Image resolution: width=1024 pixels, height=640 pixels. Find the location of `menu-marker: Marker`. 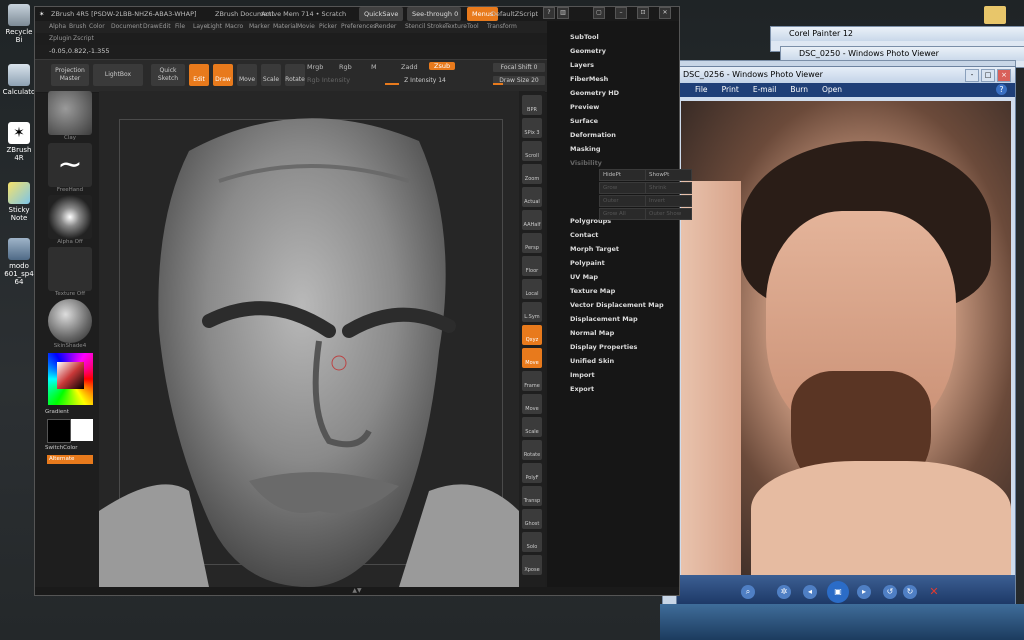

menu-marker: Marker is located at coordinates (259, 27).